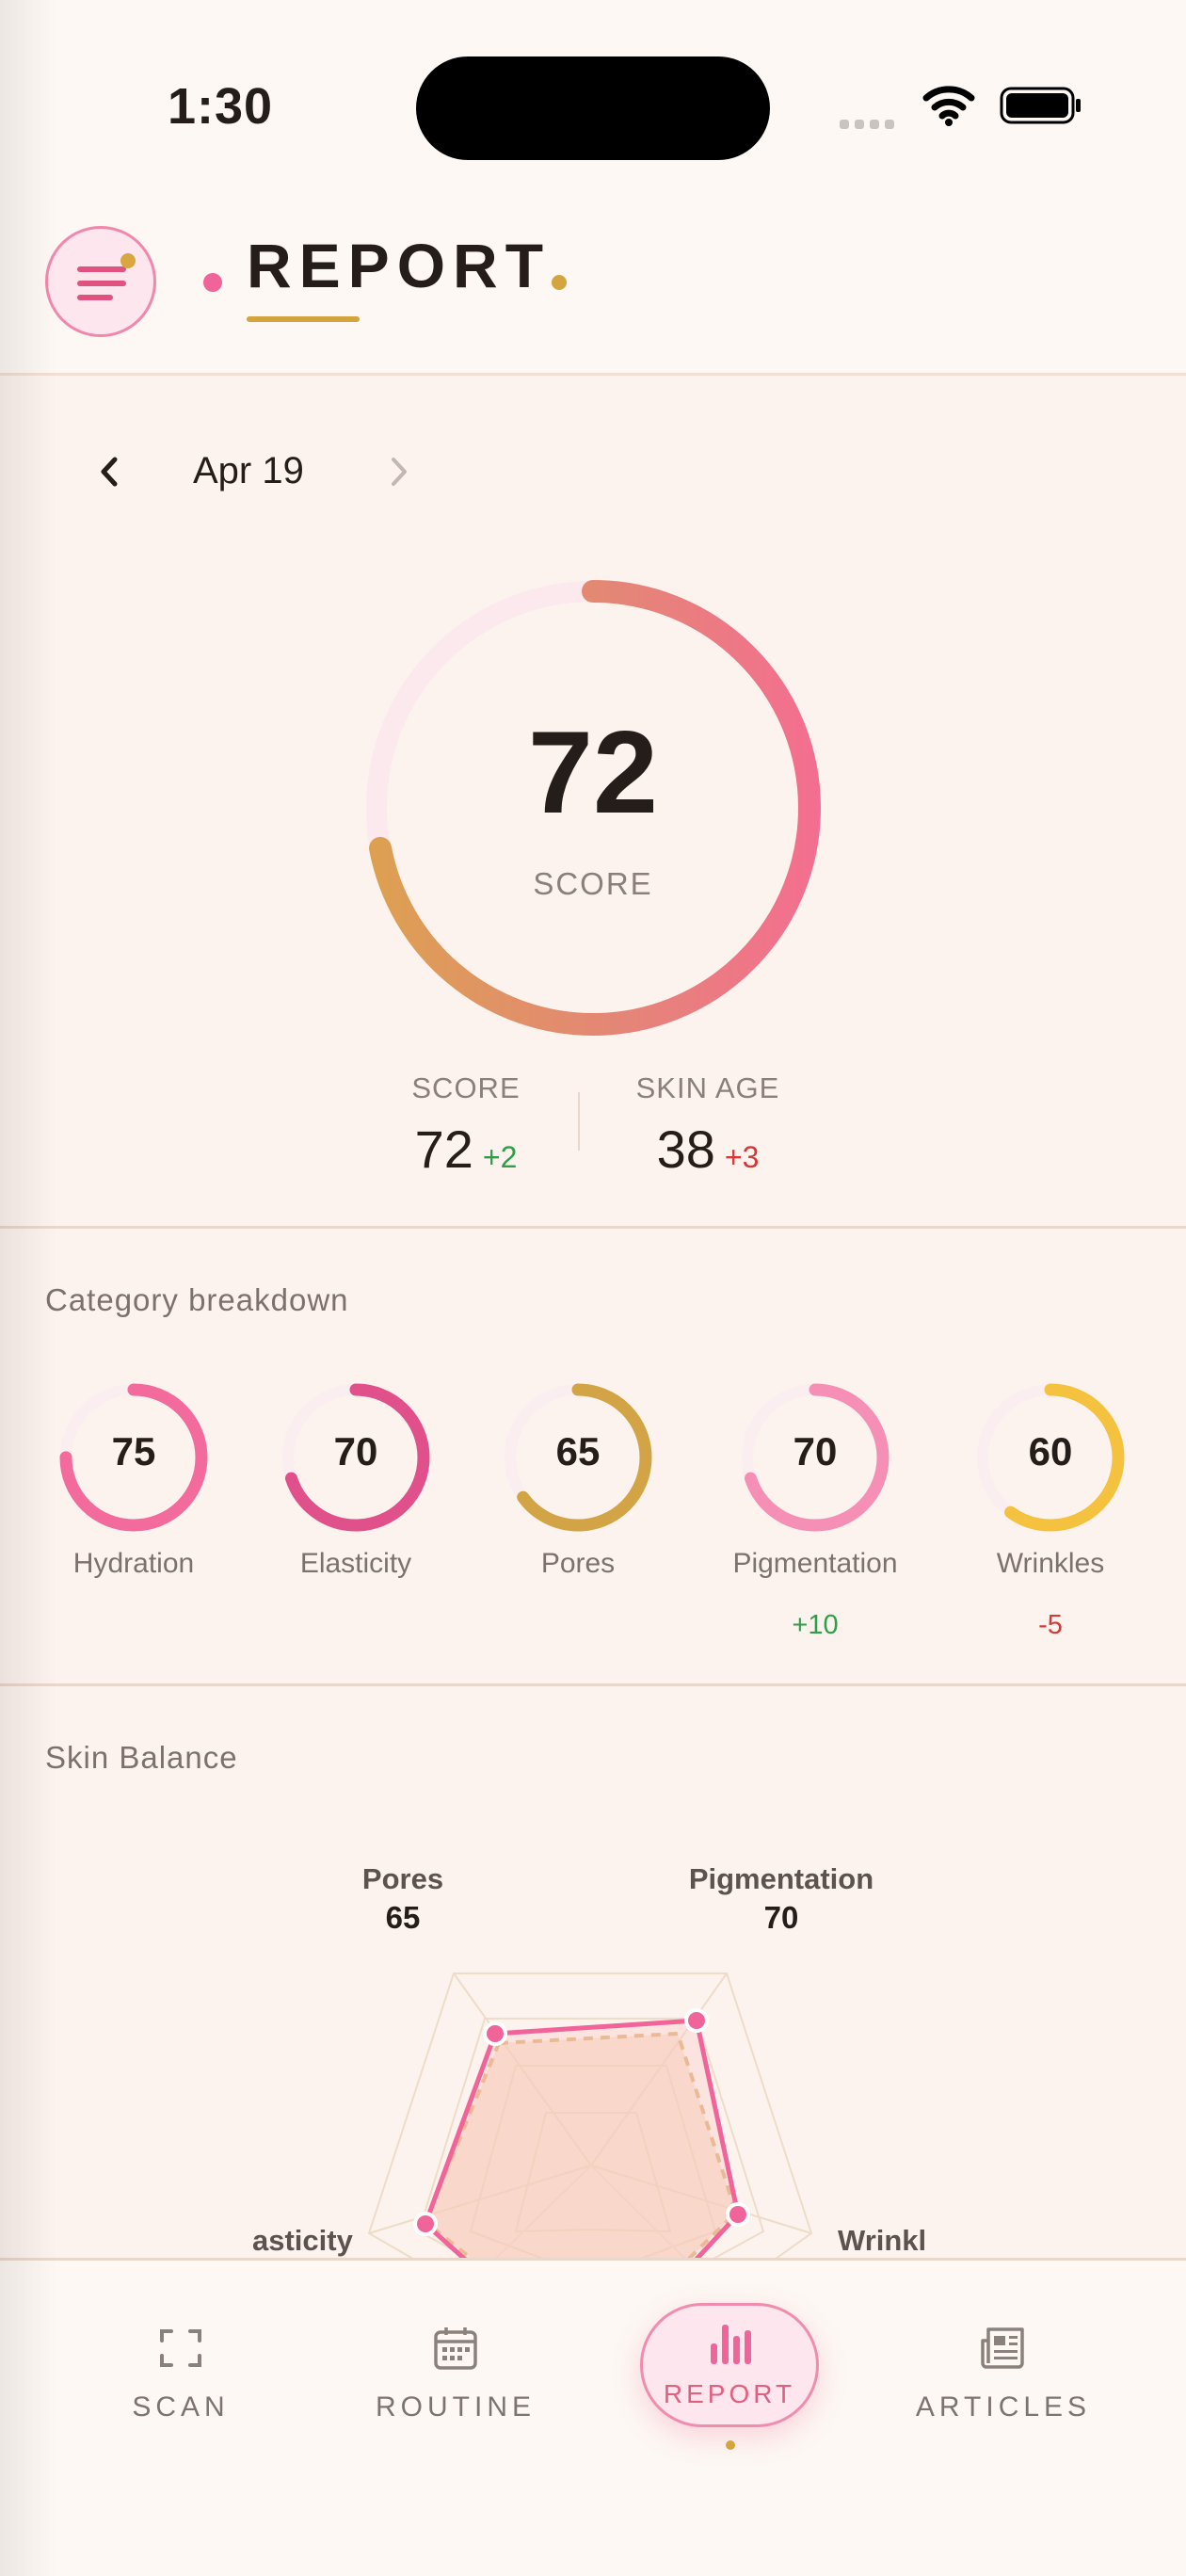  Describe the element at coordinates (1050, 1625) in the screenshot. I see `category-delta: -5` at that location.